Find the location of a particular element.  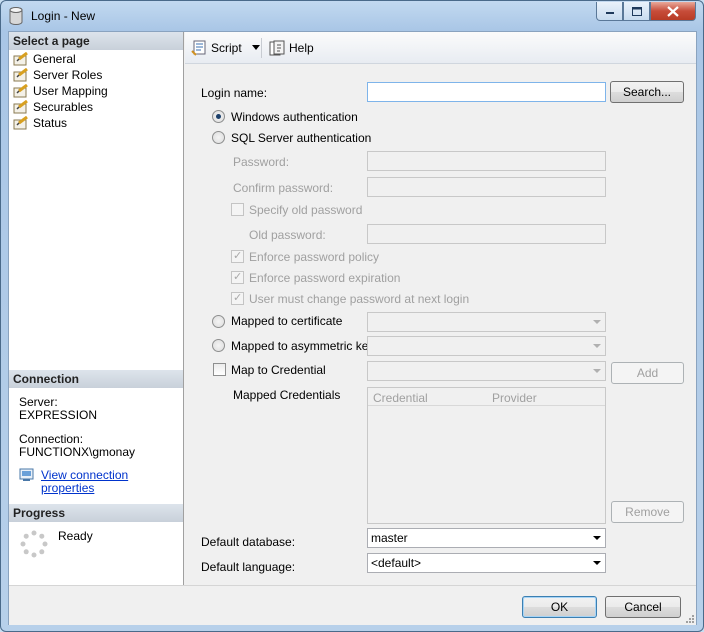

maximize-icon is located at coordinates (636, 11).